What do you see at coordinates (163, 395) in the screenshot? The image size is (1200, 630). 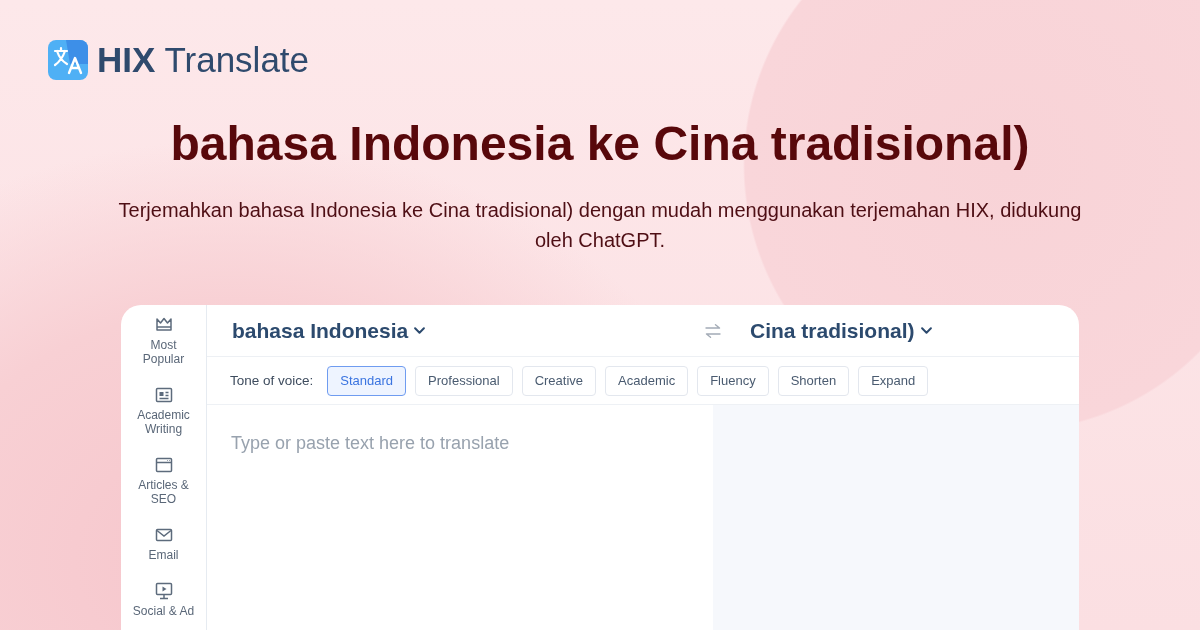 I see `article-card-icon` at bounding box center [163, 395].